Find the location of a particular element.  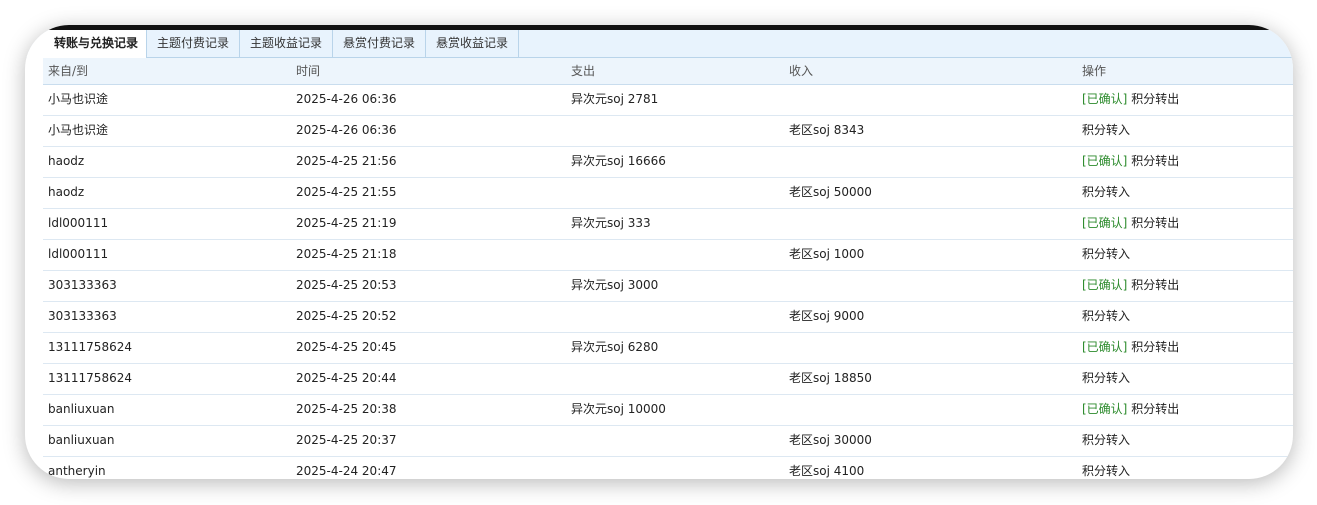

income-cell: 老区soj 30000 is located at coordinates (830, 440).